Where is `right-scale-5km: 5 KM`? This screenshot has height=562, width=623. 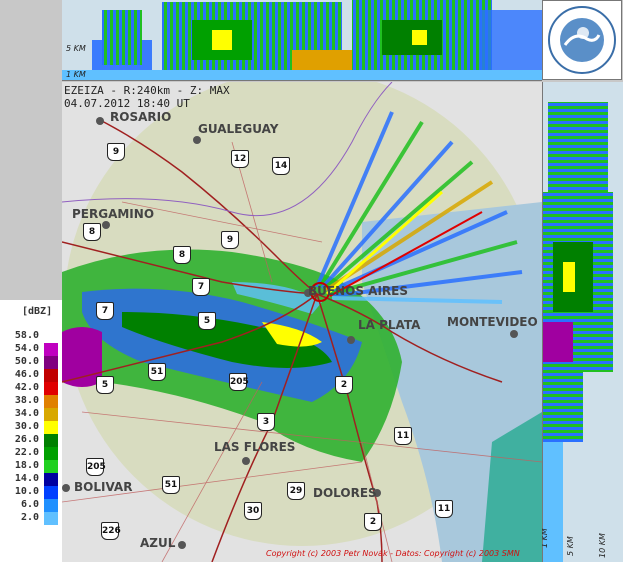 right-scale-5km: 5 KM is located at coordinates (570, 546).